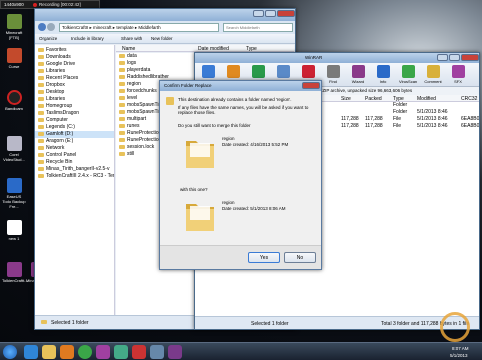 The width and height of the screenshot is (482, 360). Describe the element at coordinates (124, 27) in the screenshot. I see `breadcrumb-2: template` at that location.